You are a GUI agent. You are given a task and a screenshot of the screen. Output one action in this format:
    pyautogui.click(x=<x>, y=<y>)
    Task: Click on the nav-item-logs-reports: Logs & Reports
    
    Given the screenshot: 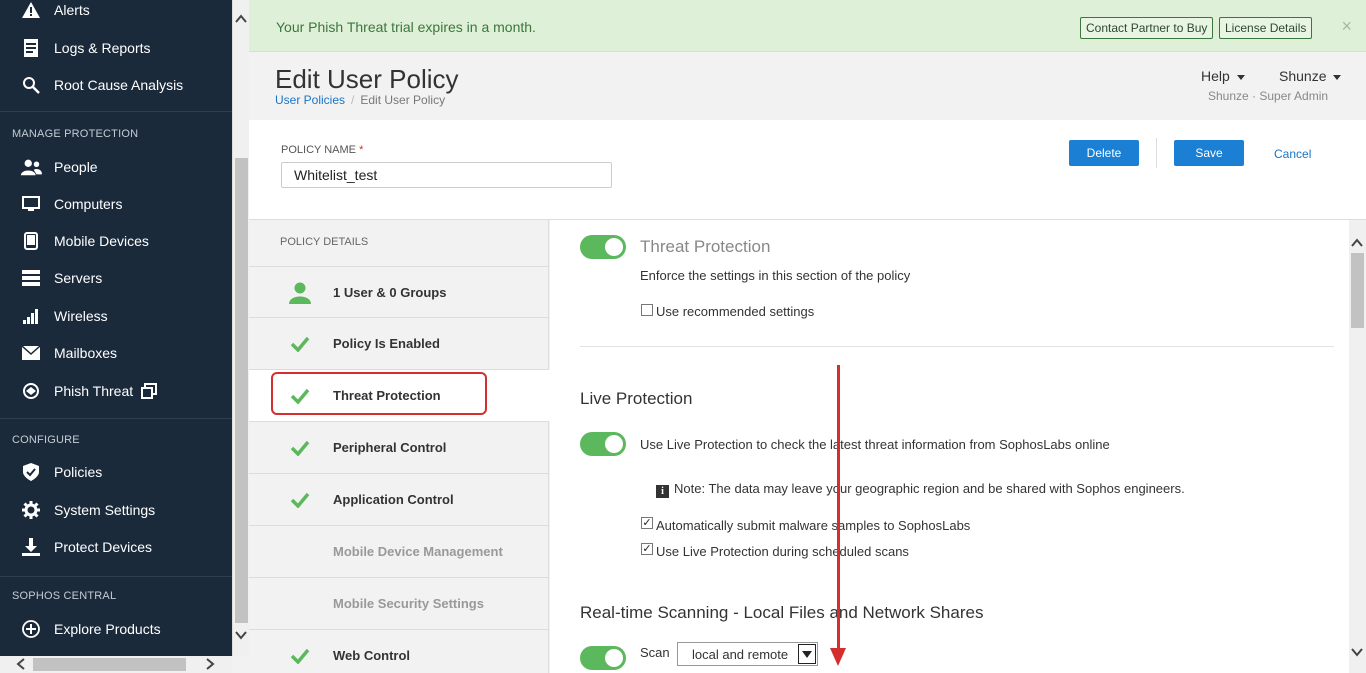 What is the action you would take?
    pyautogui.click(x=116, y=48)
    